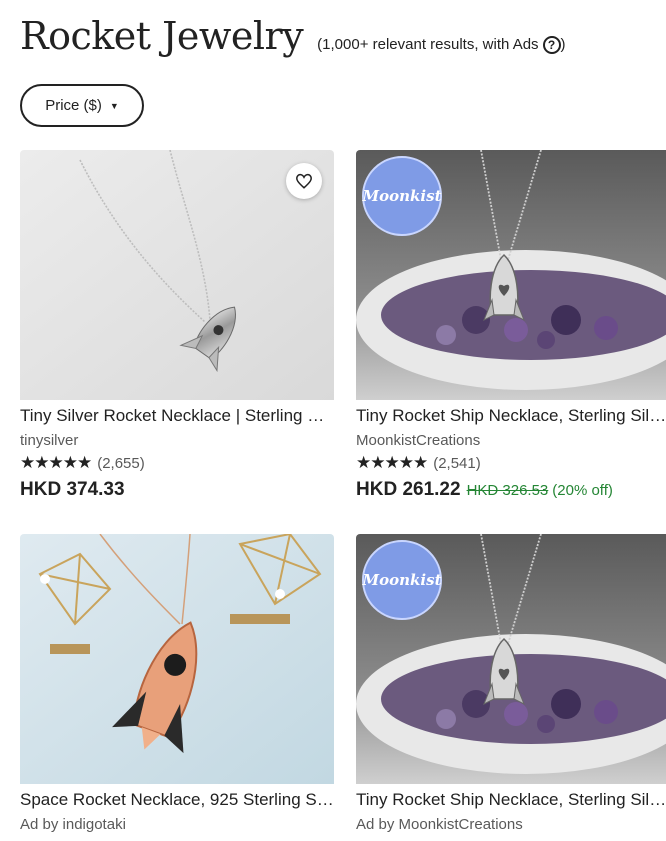 This screenshot has height=841, width=666. What do you see at coordinates (551, 44) in the screenshot?
I see `help-icon: ?` at bounding box center [551, 44].